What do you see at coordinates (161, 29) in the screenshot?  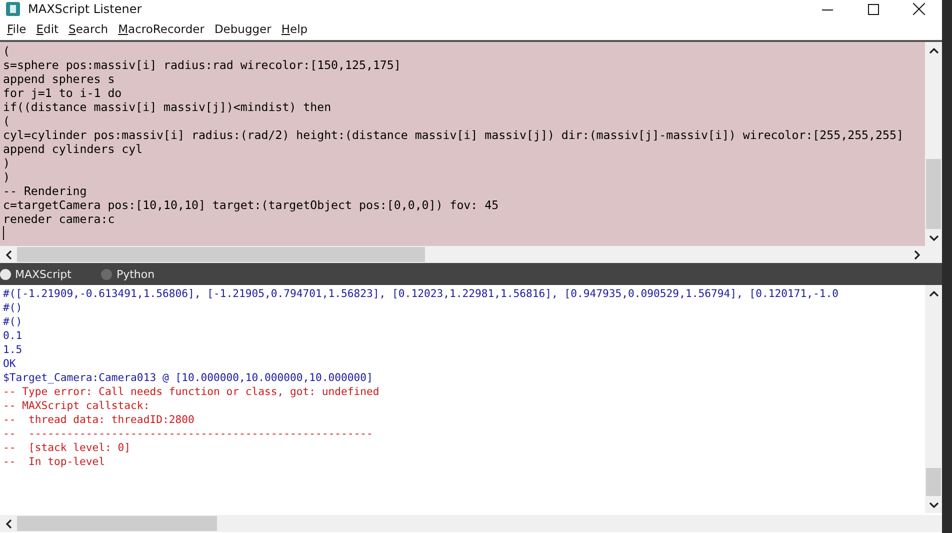 I see `menu-item: MacroRecorder` at bounding box center [161, 29].